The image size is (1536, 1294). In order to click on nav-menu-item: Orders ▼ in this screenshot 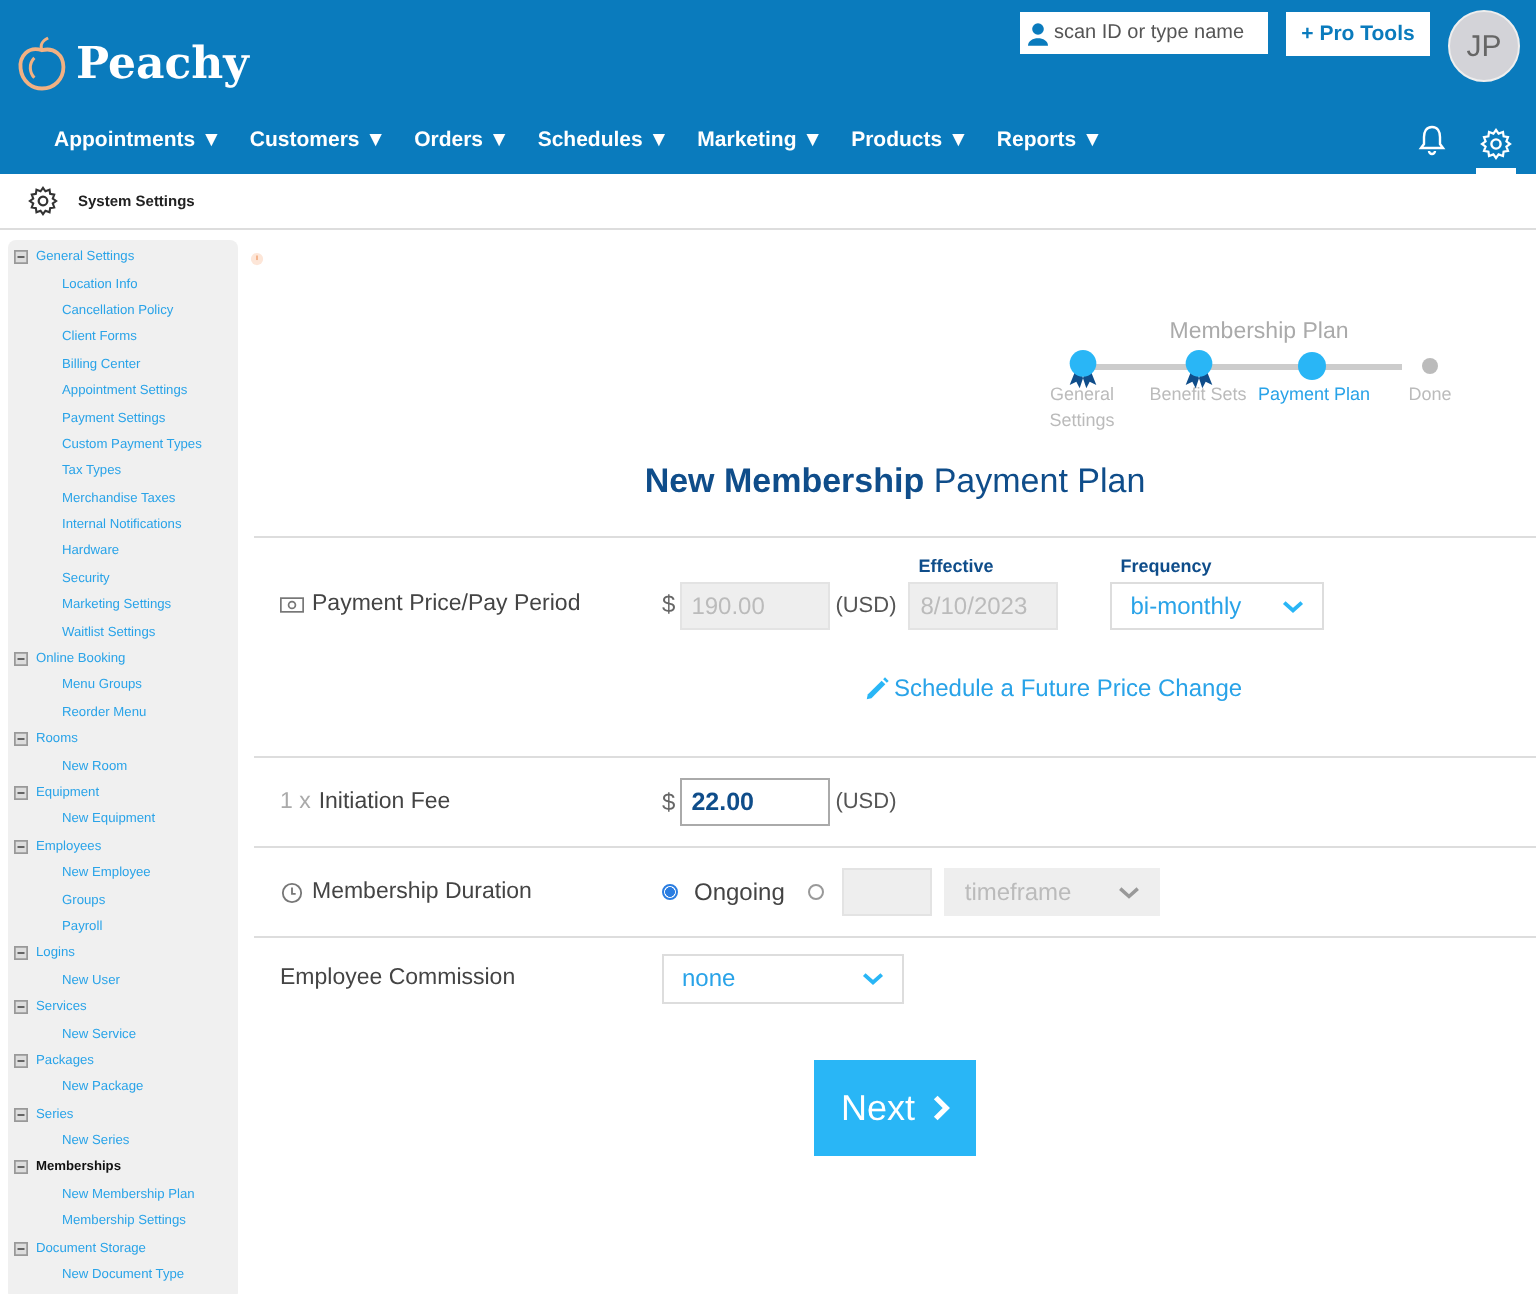, I will do `click(462, 139)`.